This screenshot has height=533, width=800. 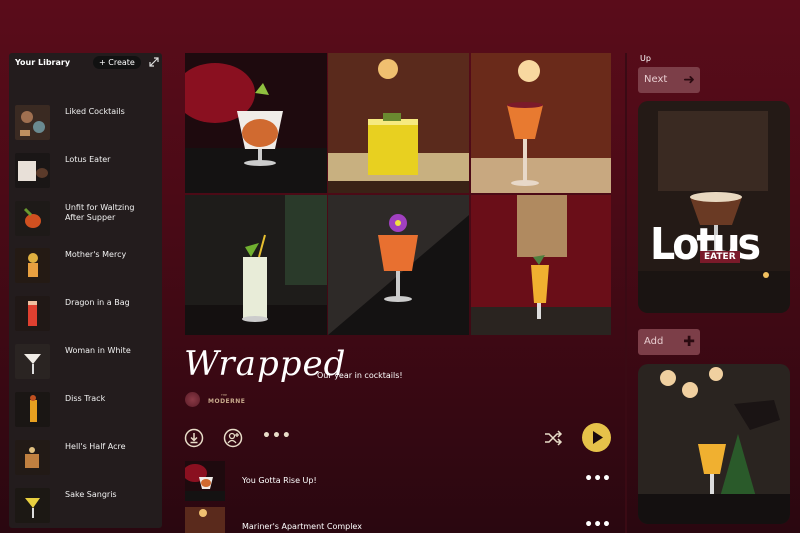 I want to click on library-item-unfit-for-waltzing: Unfit for Waltzing After Supper, so click(x=85, y=219).